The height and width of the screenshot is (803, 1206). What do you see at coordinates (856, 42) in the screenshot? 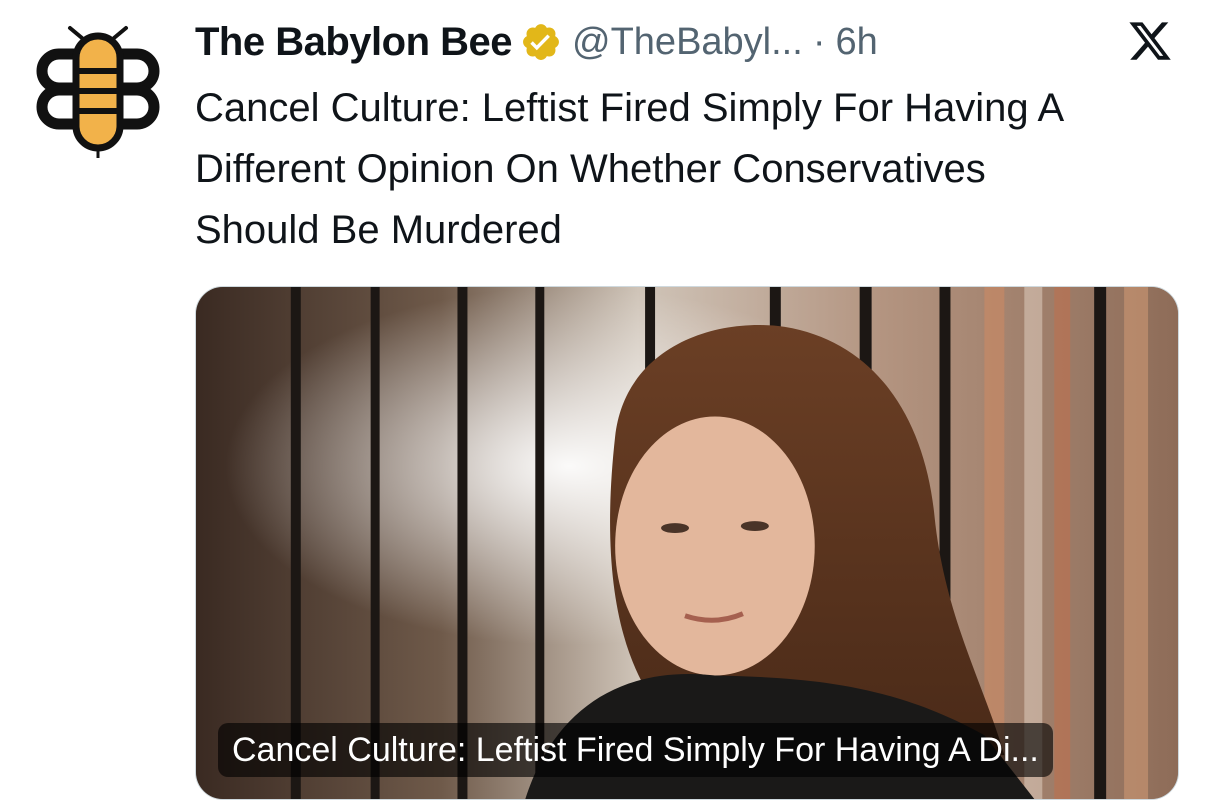
I see `timestamp: 6h` at bounding box center [856, 42].